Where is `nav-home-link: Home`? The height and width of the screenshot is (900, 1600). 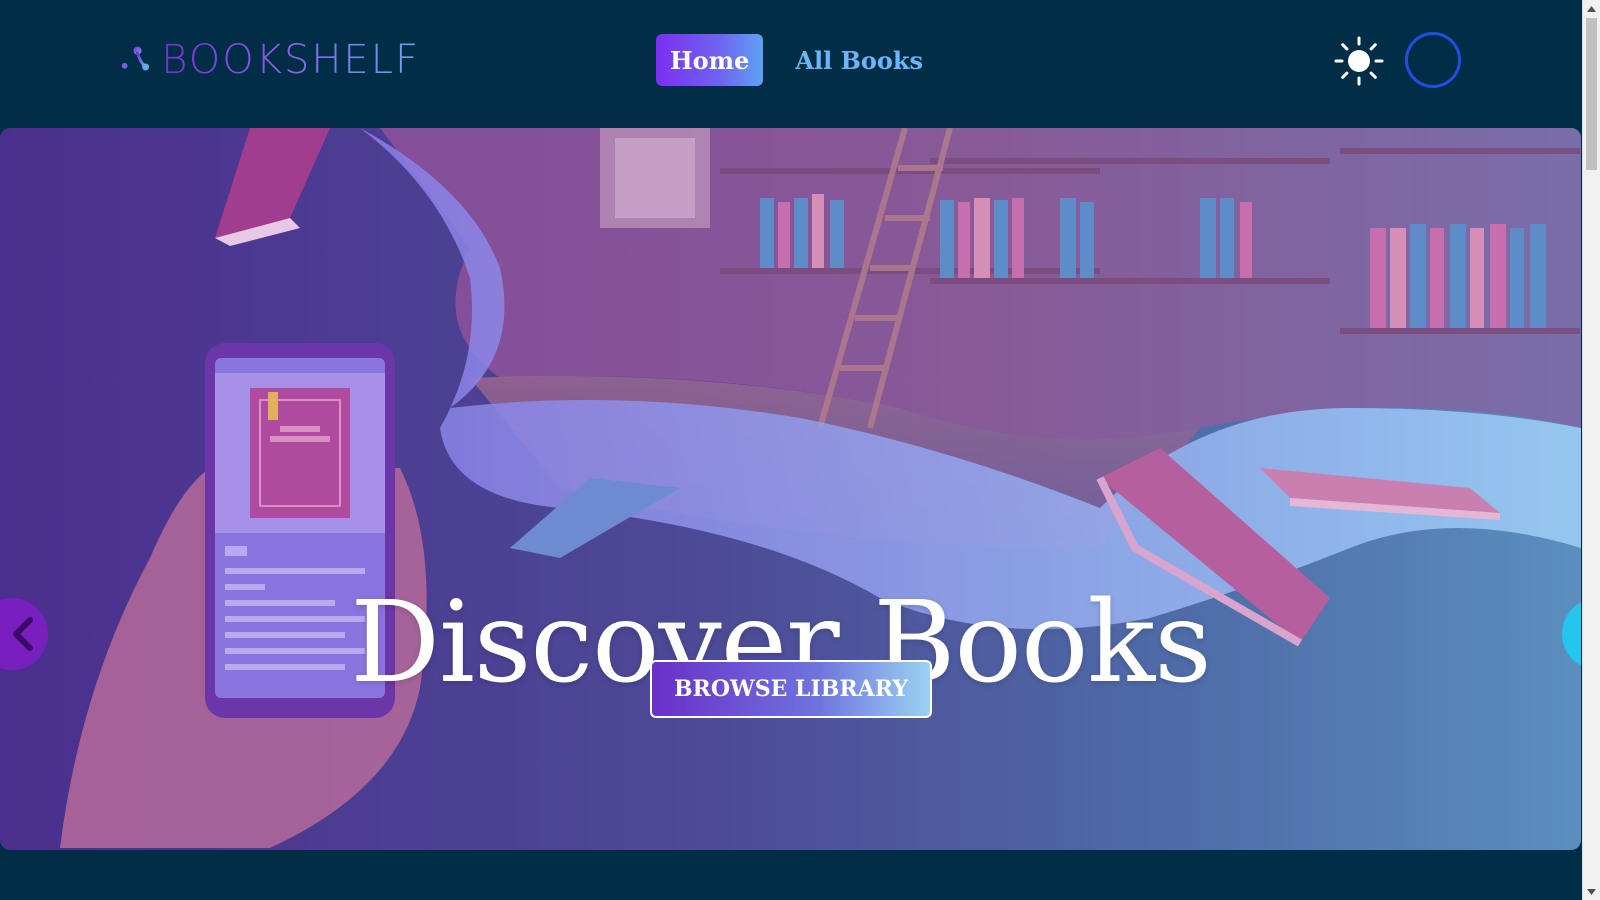 nav-home-link: Home is located at coordinates (710, 60).